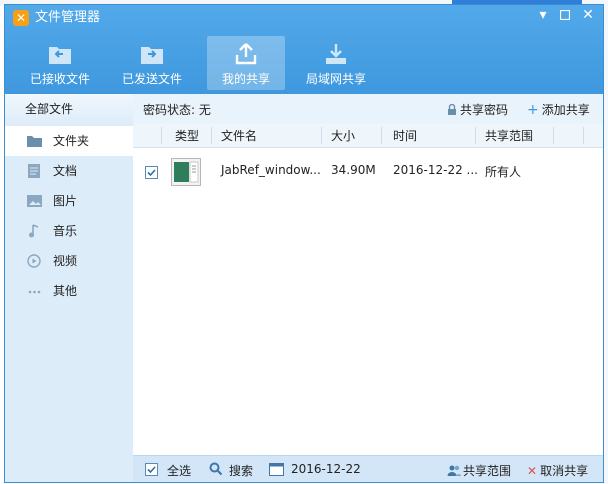 The width and height of the screenshot is (608, 484). Describe the element at coordinates (21, 18) in the screenshot. I see `app-logo-icon: ✕` at that location.